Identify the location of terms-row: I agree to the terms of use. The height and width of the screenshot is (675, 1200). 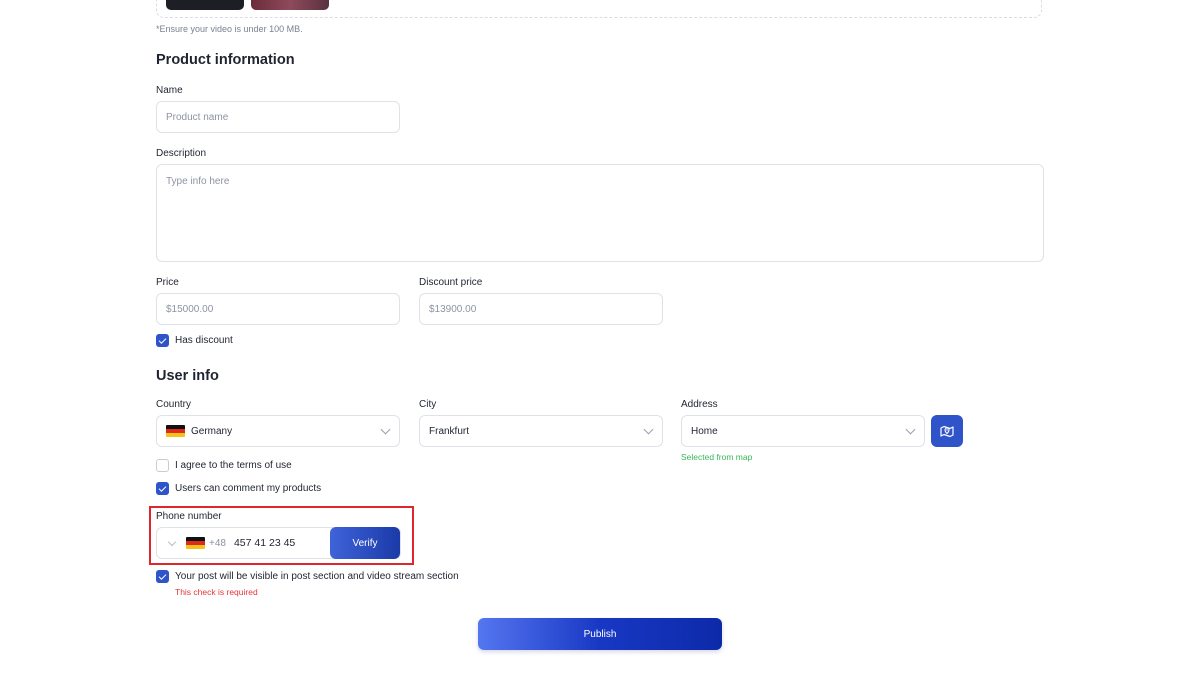
(224, 465).